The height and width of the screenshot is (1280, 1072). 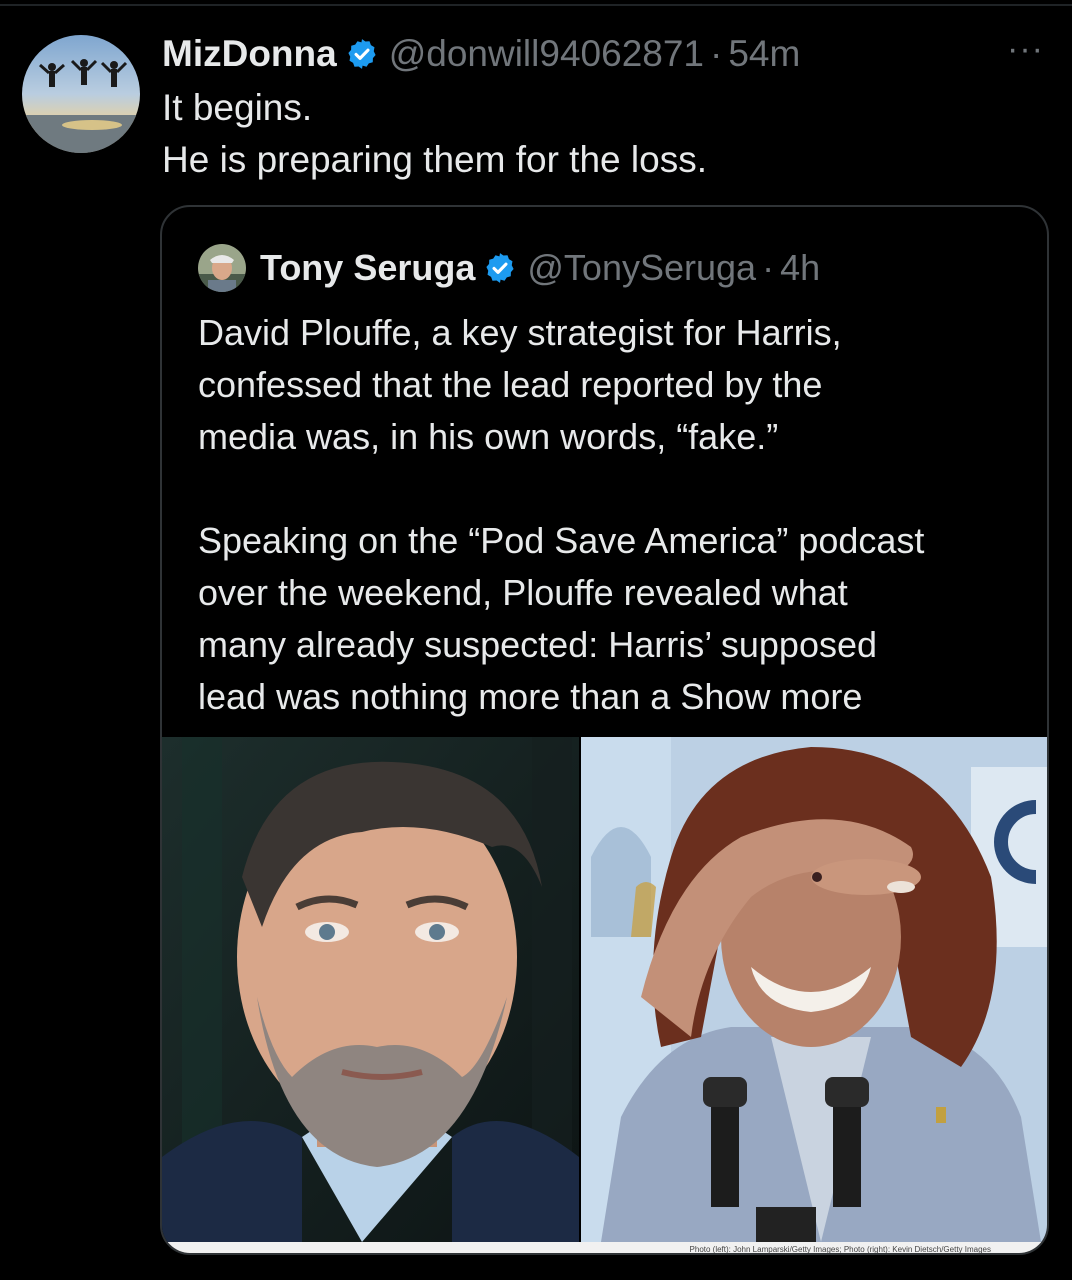 I want to click on quoted-text-line: media was, in his own words, “fake.”, so click(x=488, y=436).